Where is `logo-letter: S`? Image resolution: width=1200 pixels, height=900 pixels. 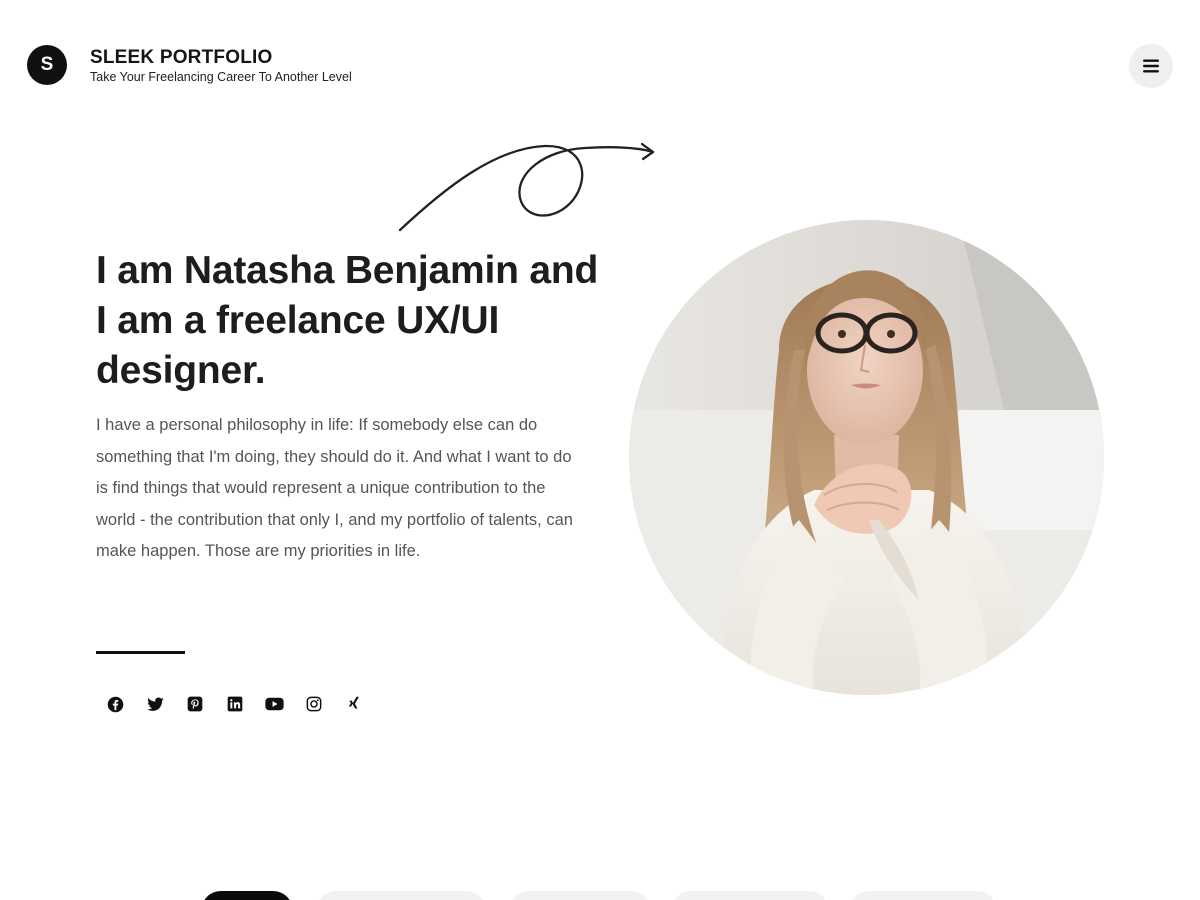 logo-letter: S is located at coordinates (47, 64).